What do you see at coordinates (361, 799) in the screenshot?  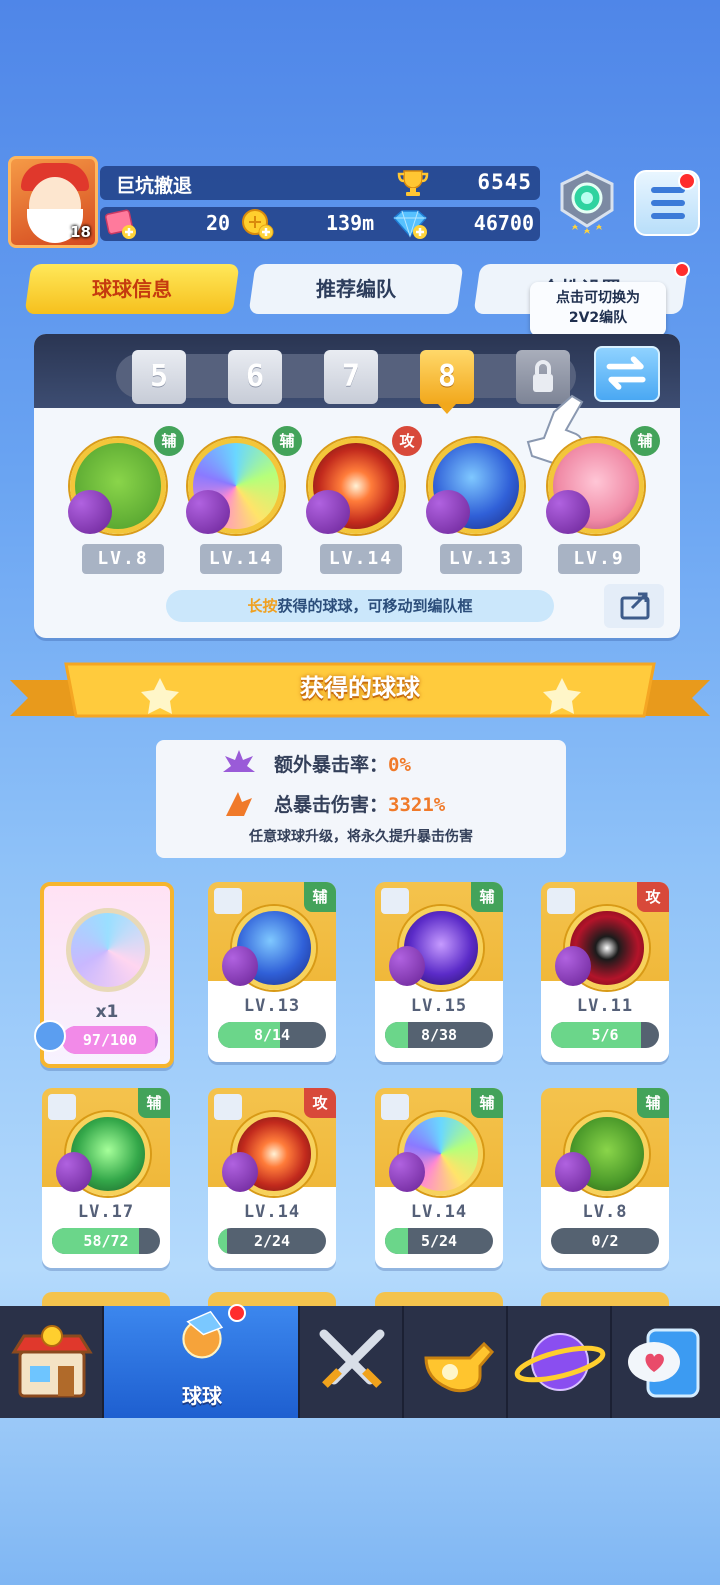 I see `crit-stats-panel: 额外暴击率：0% 总暴击伤害：3321% 任意球球升级，将永久提升暴击伤害` at bounding box center [361, 799].